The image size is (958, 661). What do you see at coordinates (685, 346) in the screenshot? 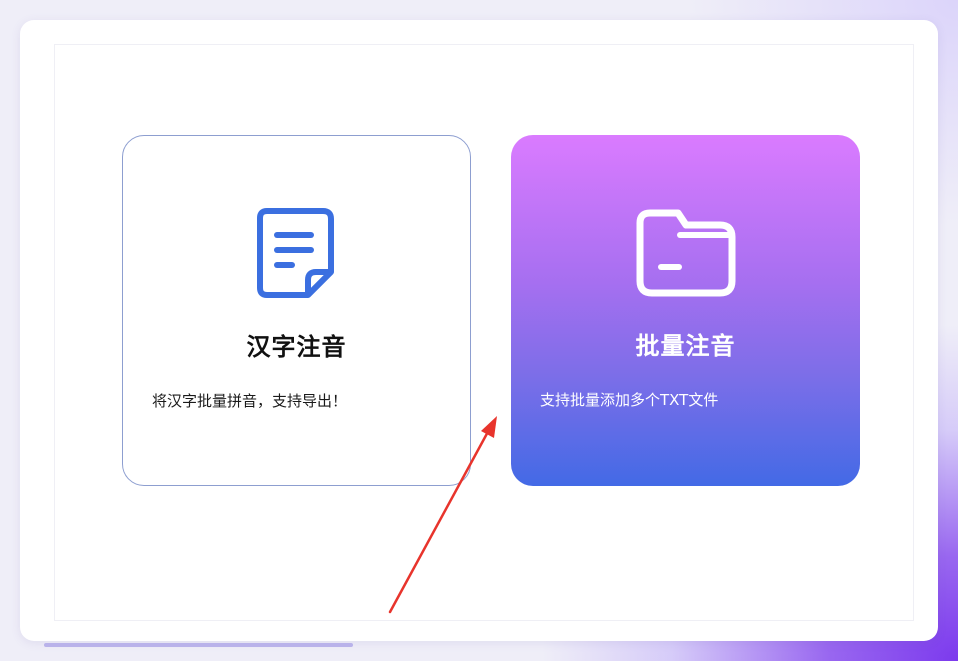
I see `card-title: 批量注音` at bounding box center [685, 346].